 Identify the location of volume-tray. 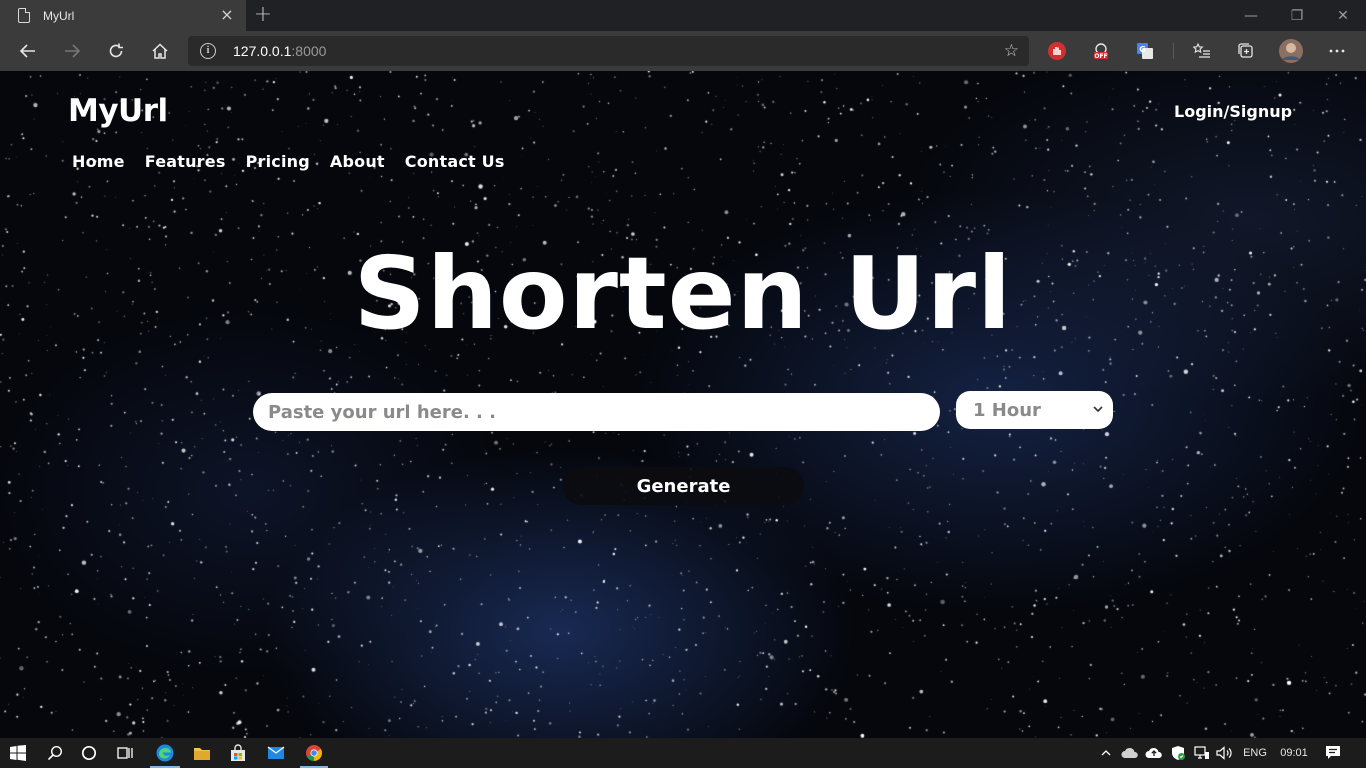
(1225, 753).